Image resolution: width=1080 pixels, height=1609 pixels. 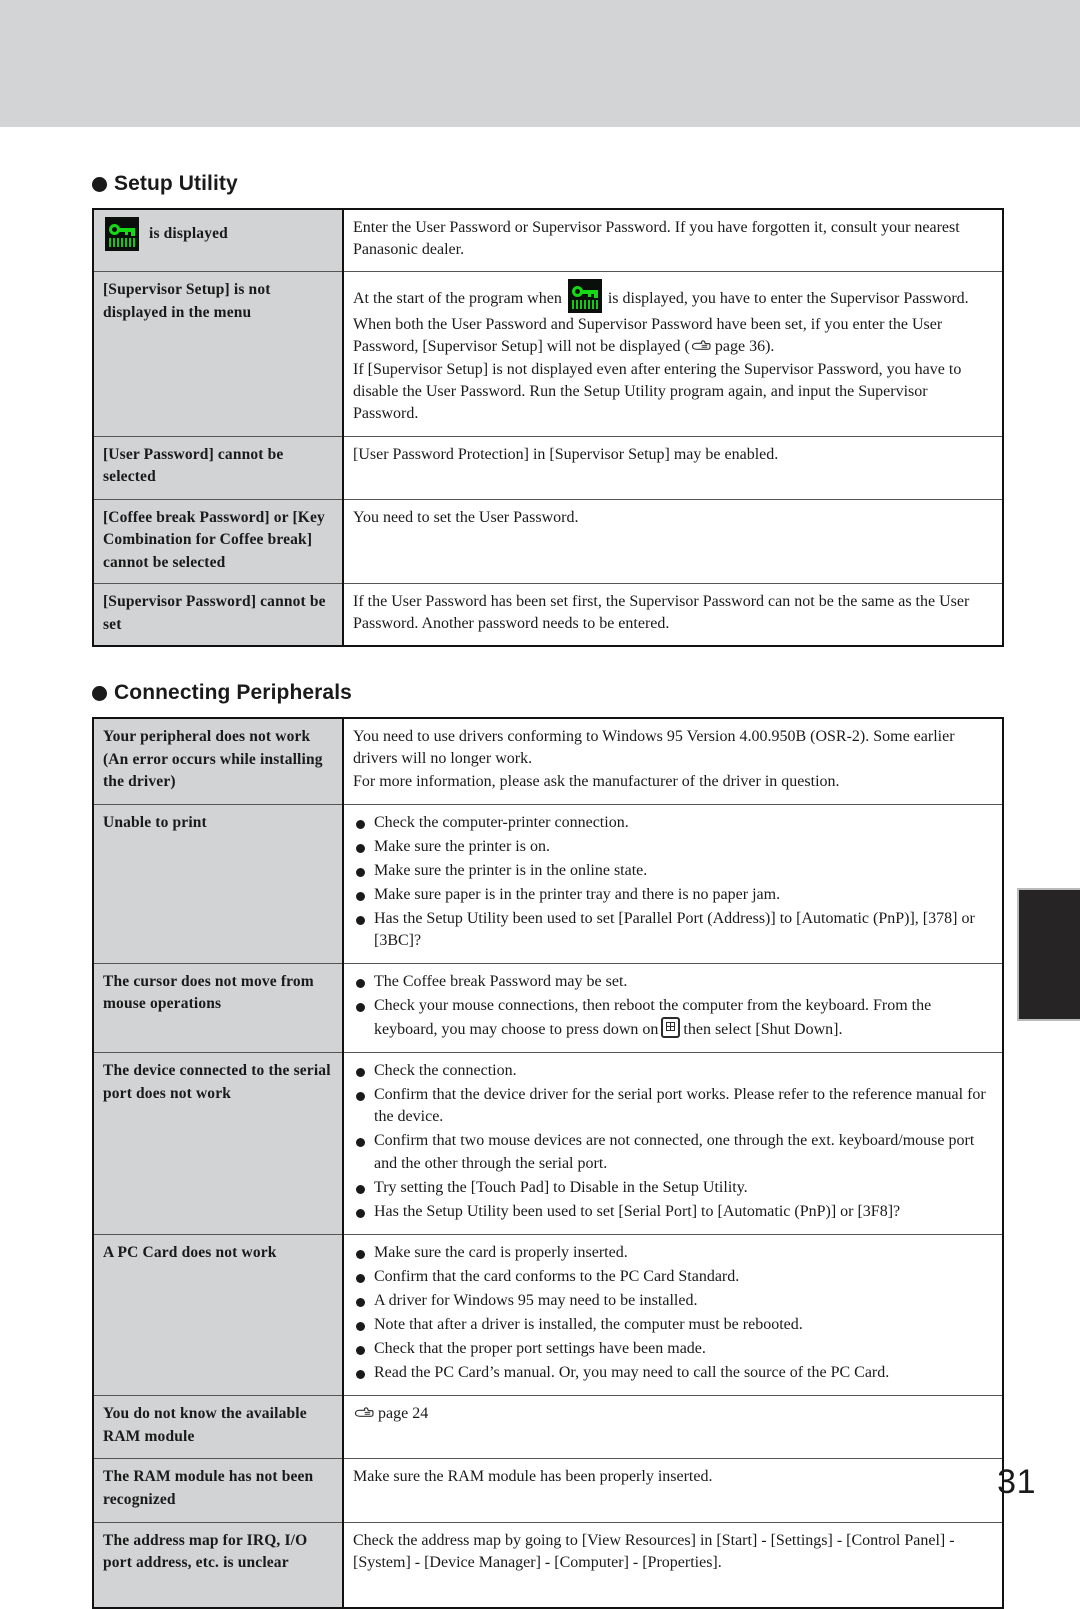 I want to click on list-item: Check the connection., so click(x=673, y=1071).